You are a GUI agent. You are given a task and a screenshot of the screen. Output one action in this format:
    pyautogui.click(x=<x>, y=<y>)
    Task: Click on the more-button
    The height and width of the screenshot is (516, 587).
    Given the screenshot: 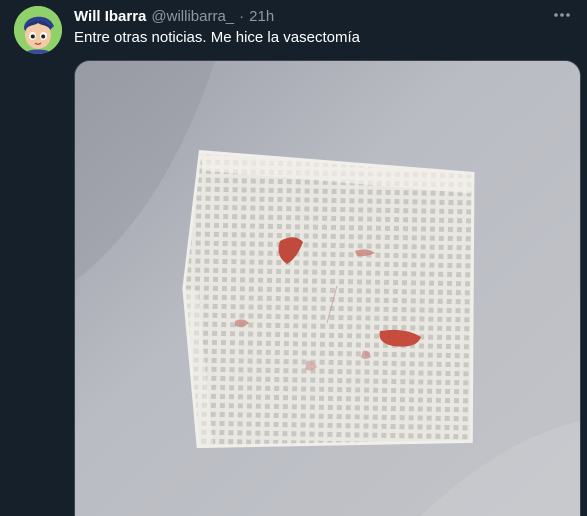 What is the action you would take?
    pyautogui.click(x=562, y=15)
    